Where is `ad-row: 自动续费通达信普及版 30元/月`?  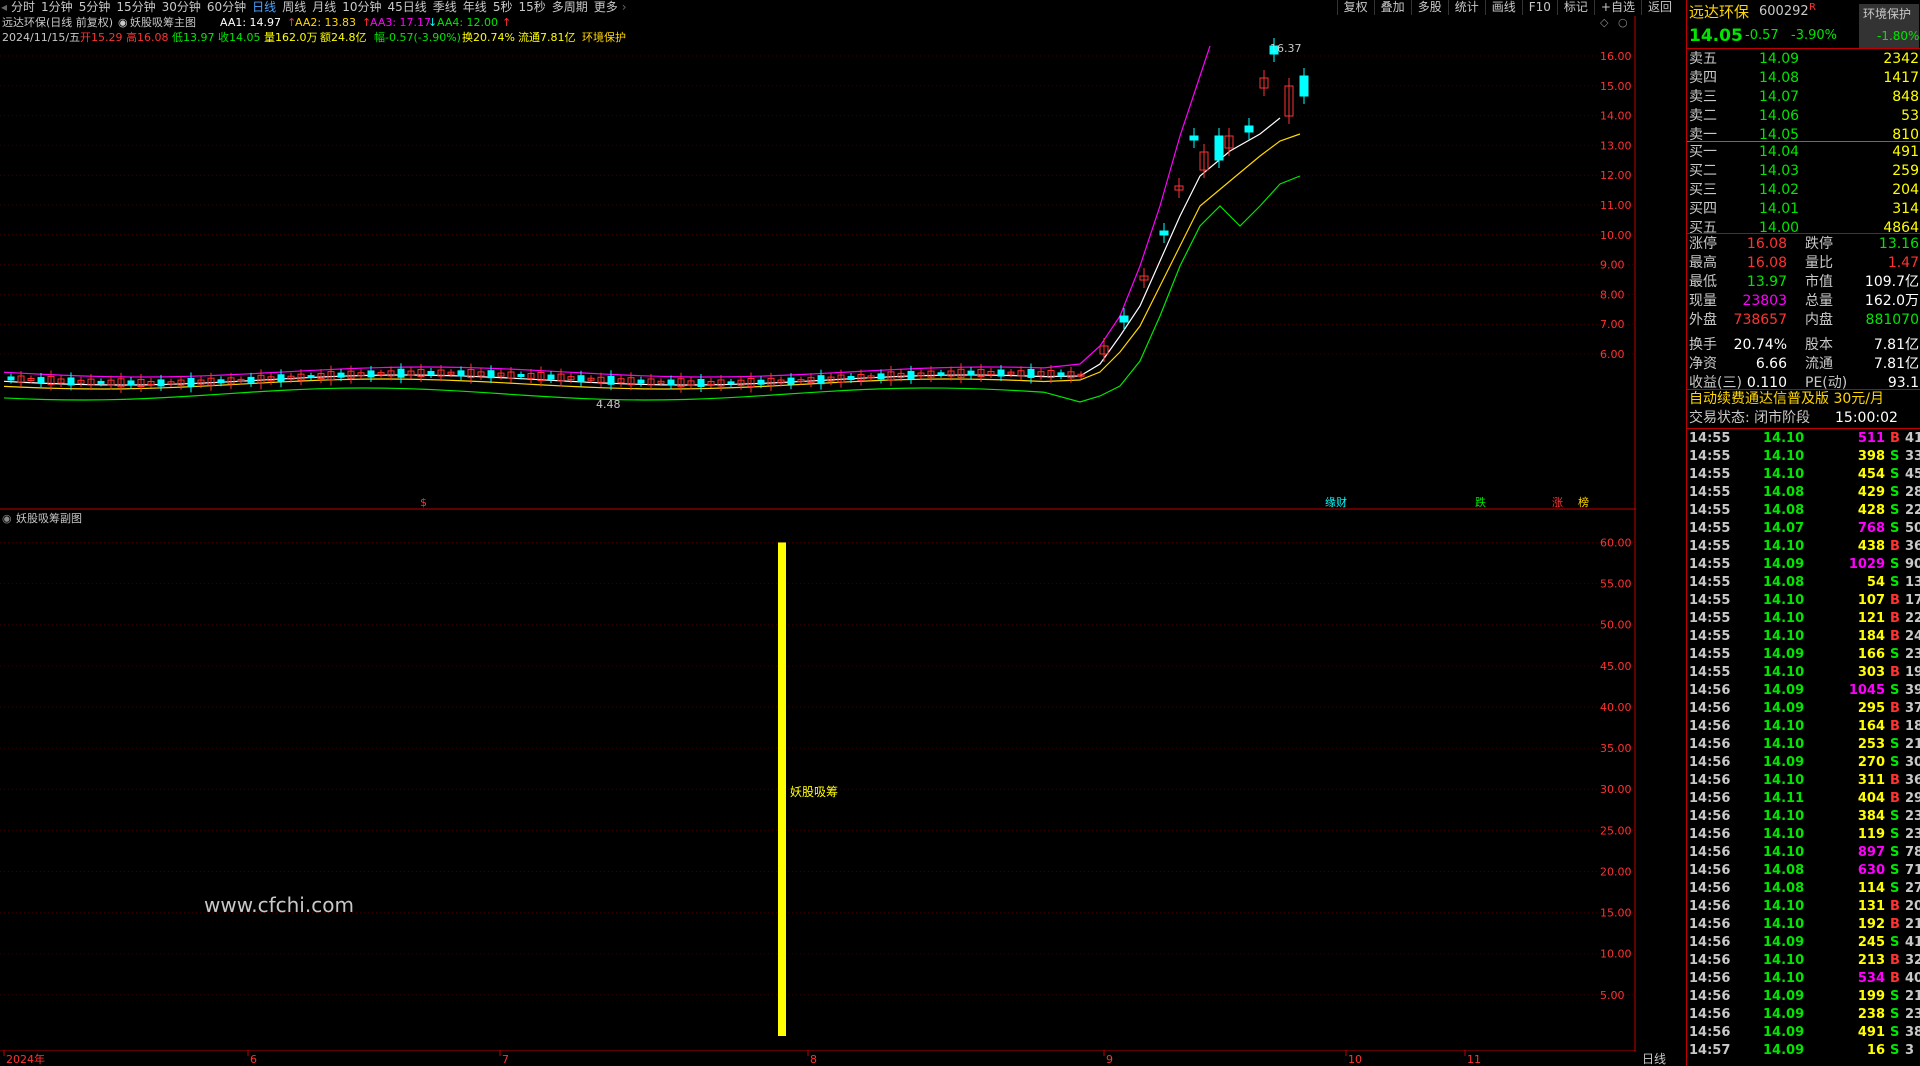 ad-row: 自动续费通达信普及版 30元/月 is located at coordinates (1803, 399).